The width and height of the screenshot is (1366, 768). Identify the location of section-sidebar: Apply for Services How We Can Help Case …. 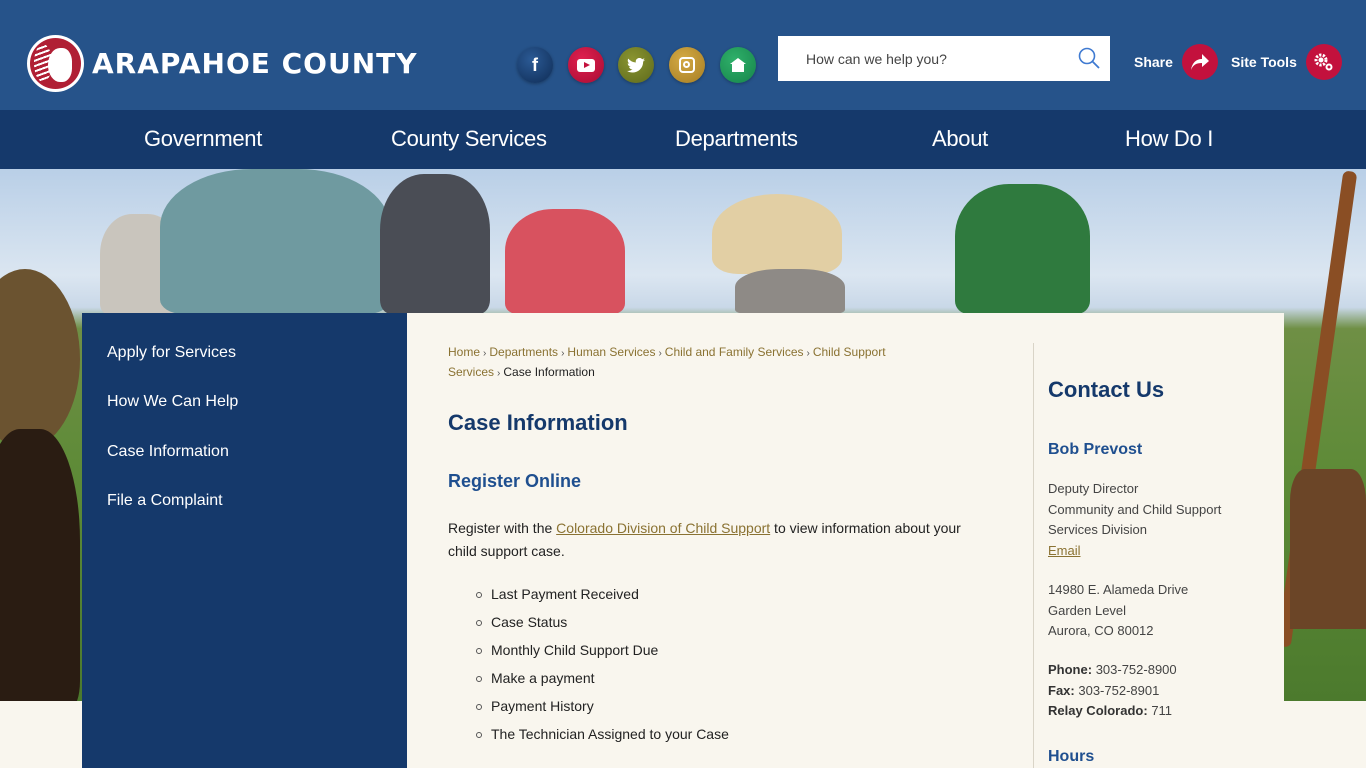
(244, 540).